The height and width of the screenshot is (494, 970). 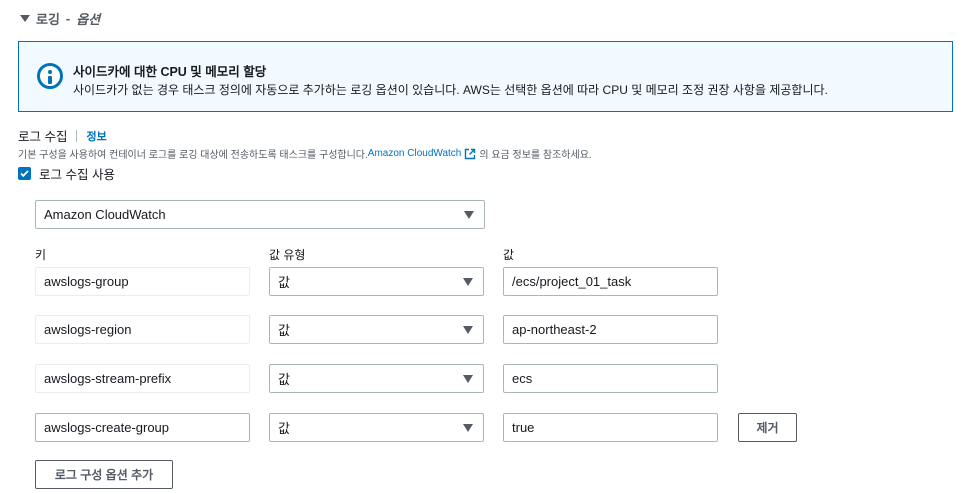 I want to click on enable-log-collection: 로그 수집 사용, so click(x=66, y=173).